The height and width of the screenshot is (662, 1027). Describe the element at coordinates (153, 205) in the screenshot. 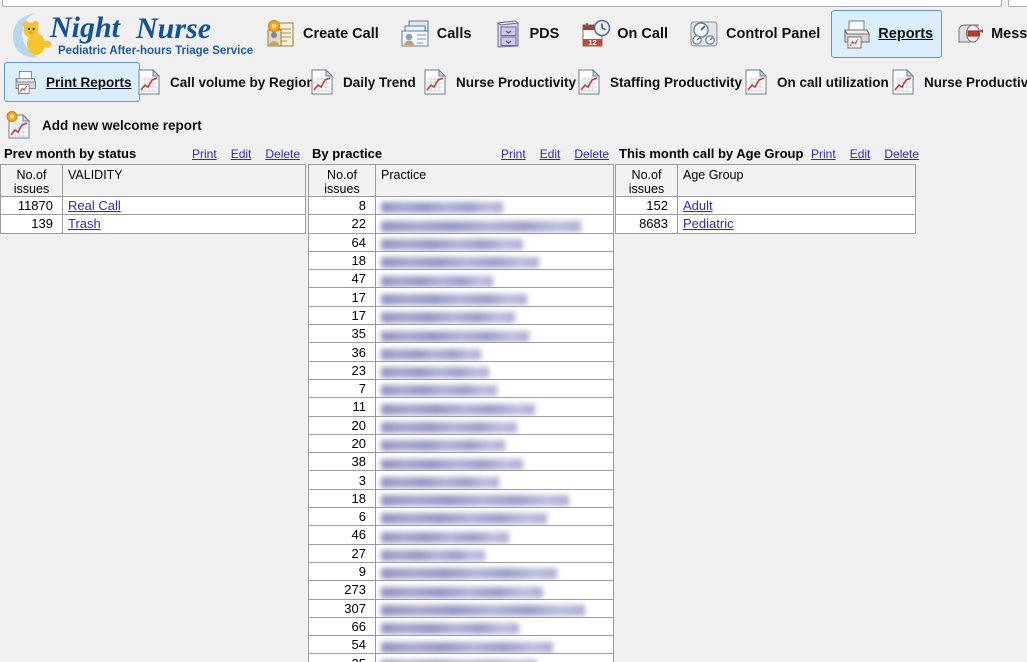

I see `table-row: 11870 Real Call` at that location.